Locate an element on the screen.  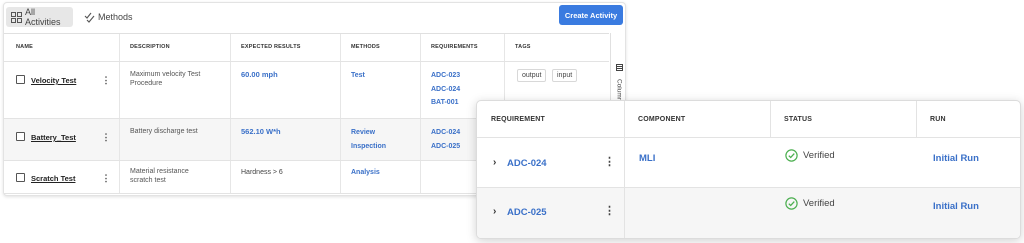
all-activities-tab: All Activities is located at coordinates (39, 17).